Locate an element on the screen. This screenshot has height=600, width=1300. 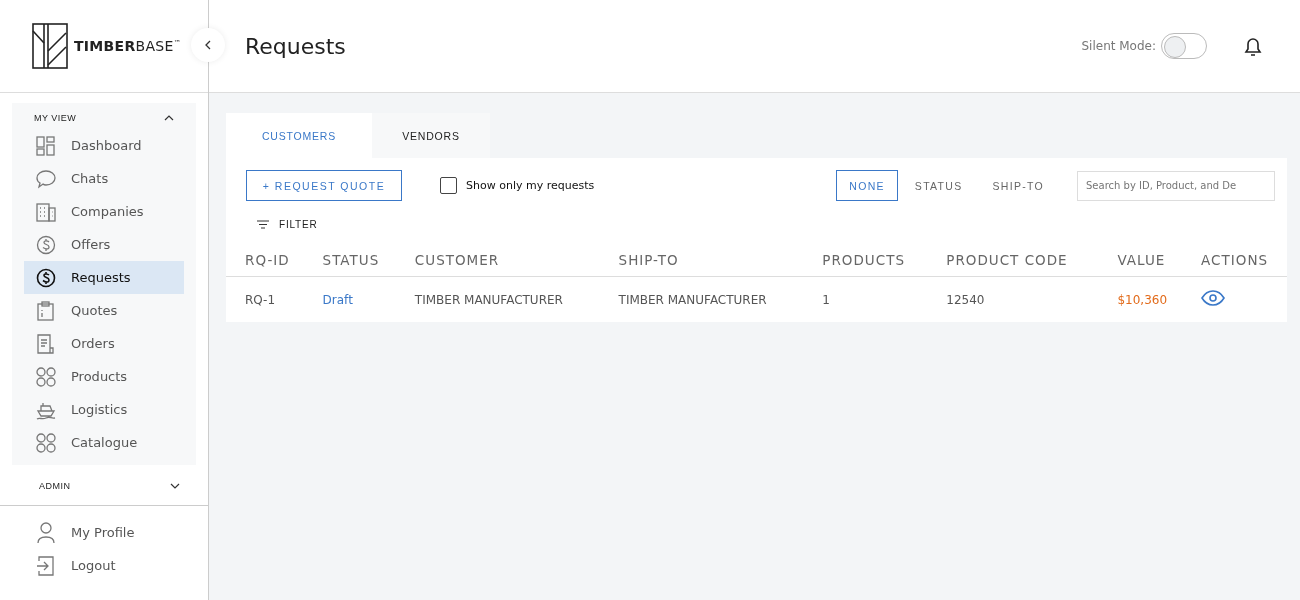
logout-icon is located at coordinates (46, 565).